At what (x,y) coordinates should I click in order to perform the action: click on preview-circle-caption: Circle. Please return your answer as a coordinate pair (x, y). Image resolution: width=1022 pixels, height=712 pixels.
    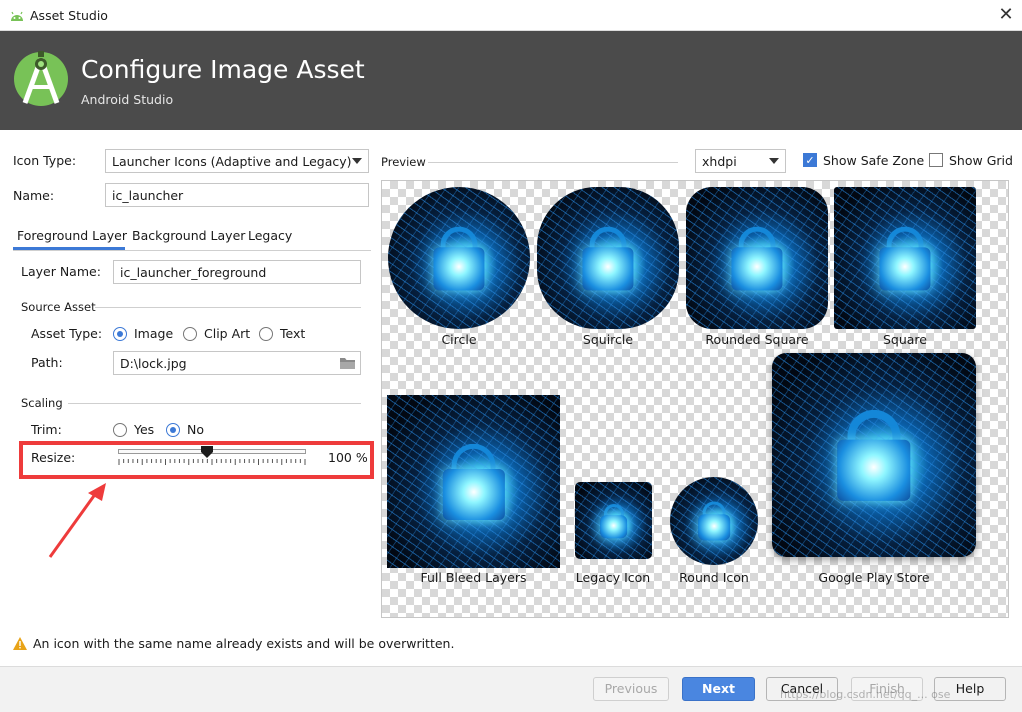
    Looking at the image, I should click on (459, 339).